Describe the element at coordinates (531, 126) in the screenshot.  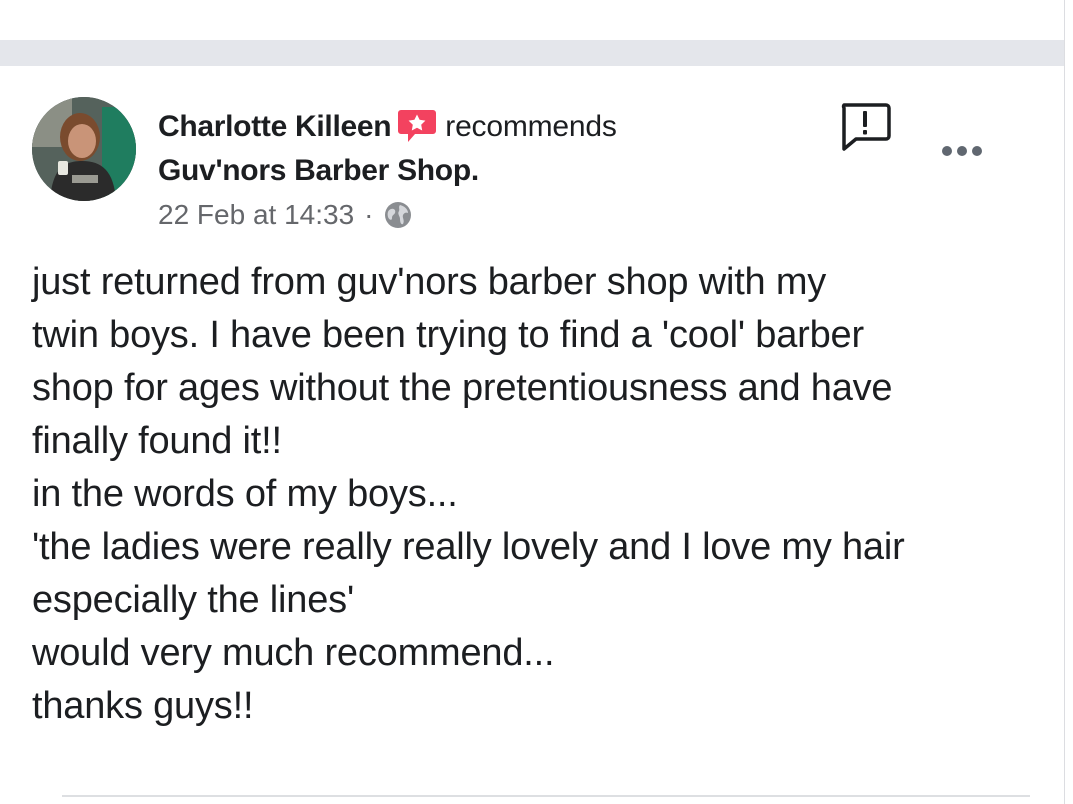
I see `recommends-label: recommends` at that location.